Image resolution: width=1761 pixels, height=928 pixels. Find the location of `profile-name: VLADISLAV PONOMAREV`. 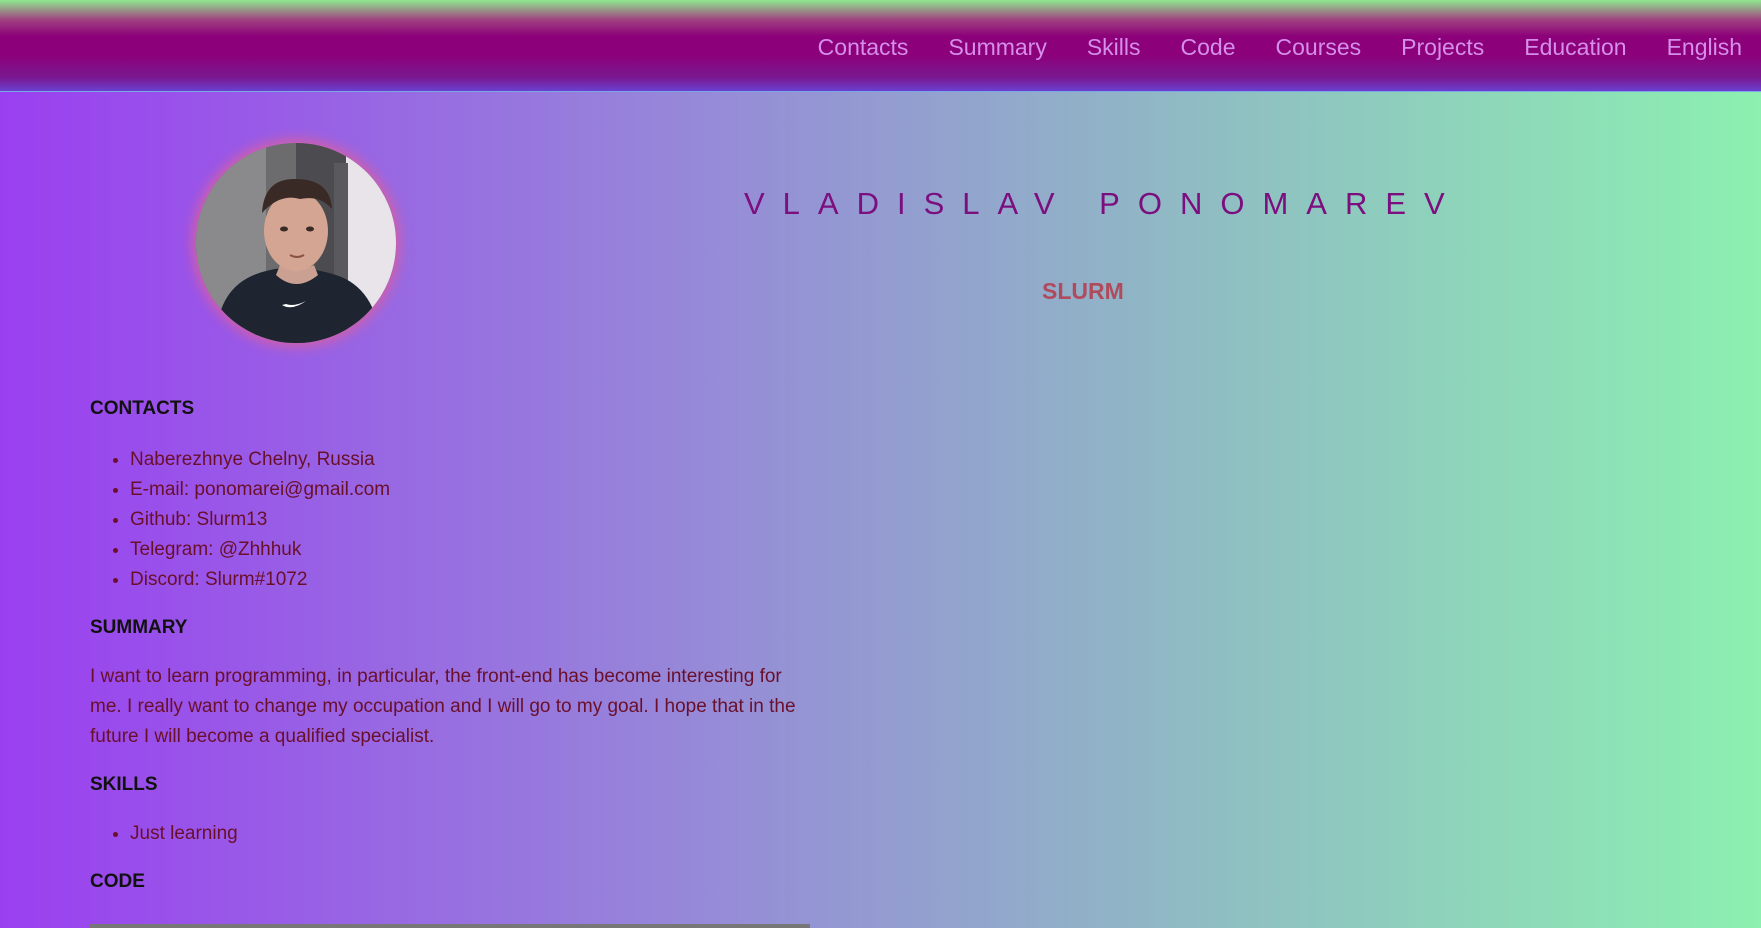

profile-name: VLADISLAV PONOMAREV is located at coordinates (1103, 203).